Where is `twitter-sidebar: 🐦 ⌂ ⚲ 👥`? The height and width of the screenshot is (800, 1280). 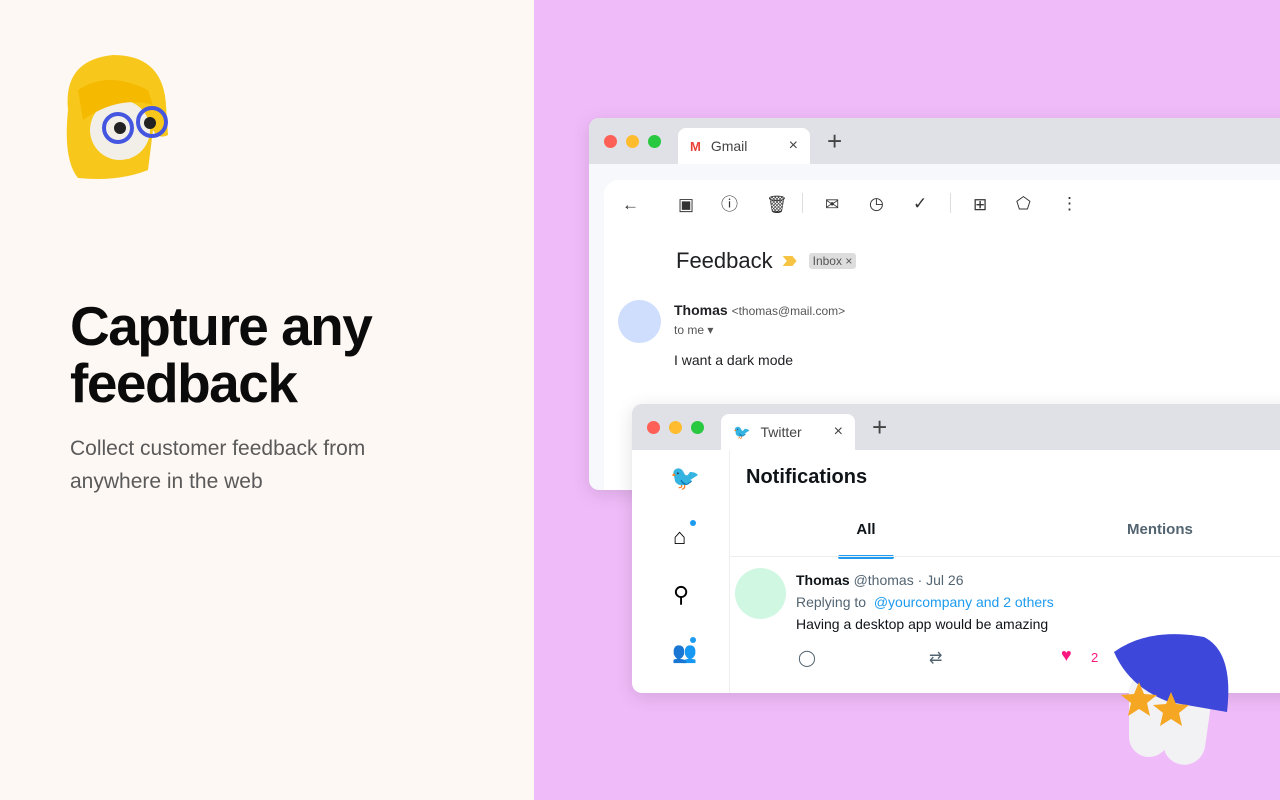
twitter-sidebar: 🐦 ⌂ ⚲ 👥 is located at coordinates (681, 571).